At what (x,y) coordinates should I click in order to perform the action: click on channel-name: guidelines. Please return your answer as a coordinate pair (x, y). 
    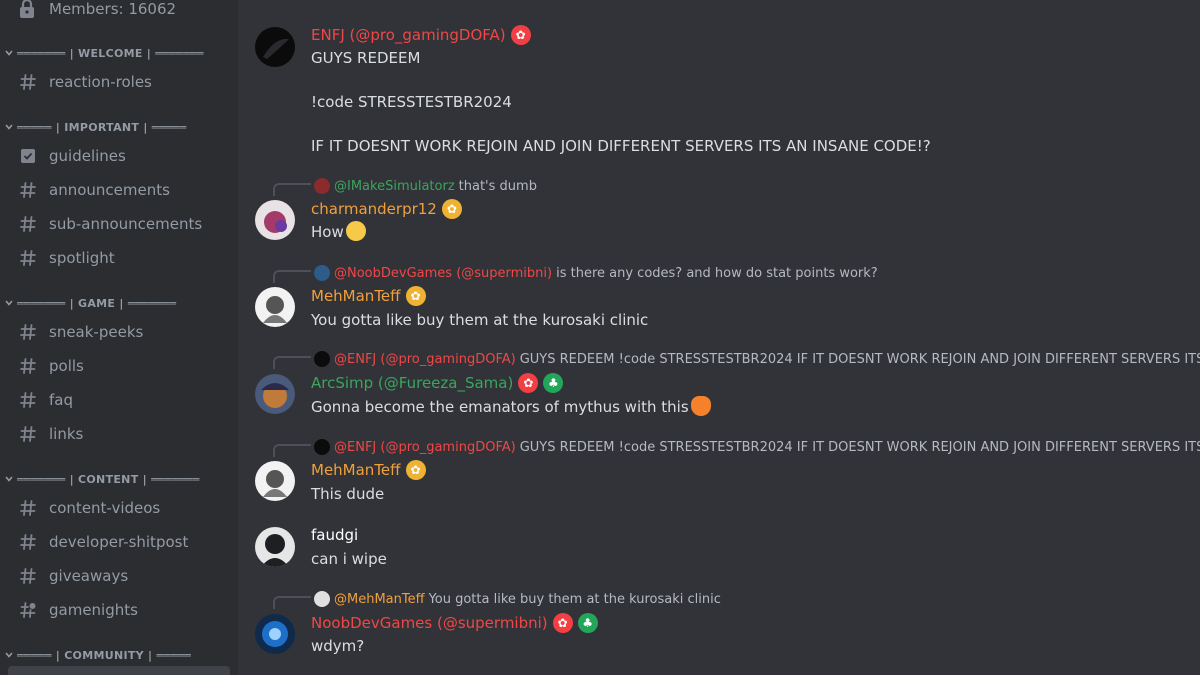
    Looking at the image, I should click on (87, 156).